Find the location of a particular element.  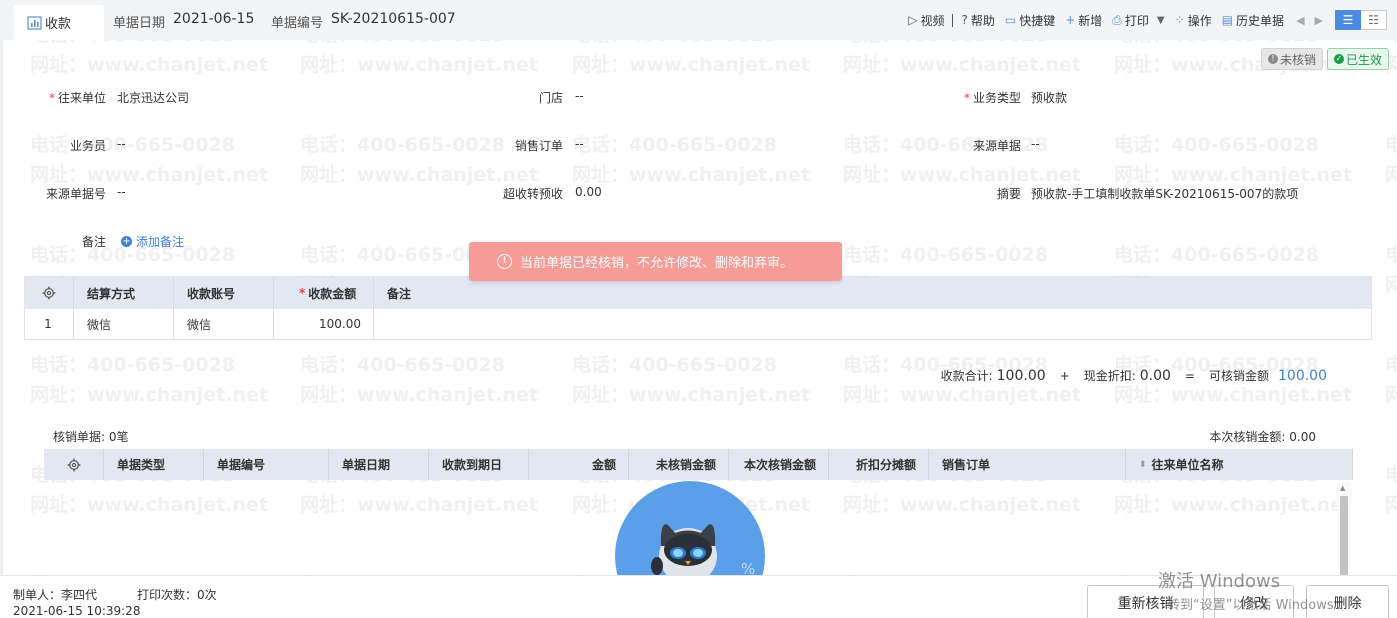

history-button: ▤ 历史单据 is located at coordinates (1253, 20).